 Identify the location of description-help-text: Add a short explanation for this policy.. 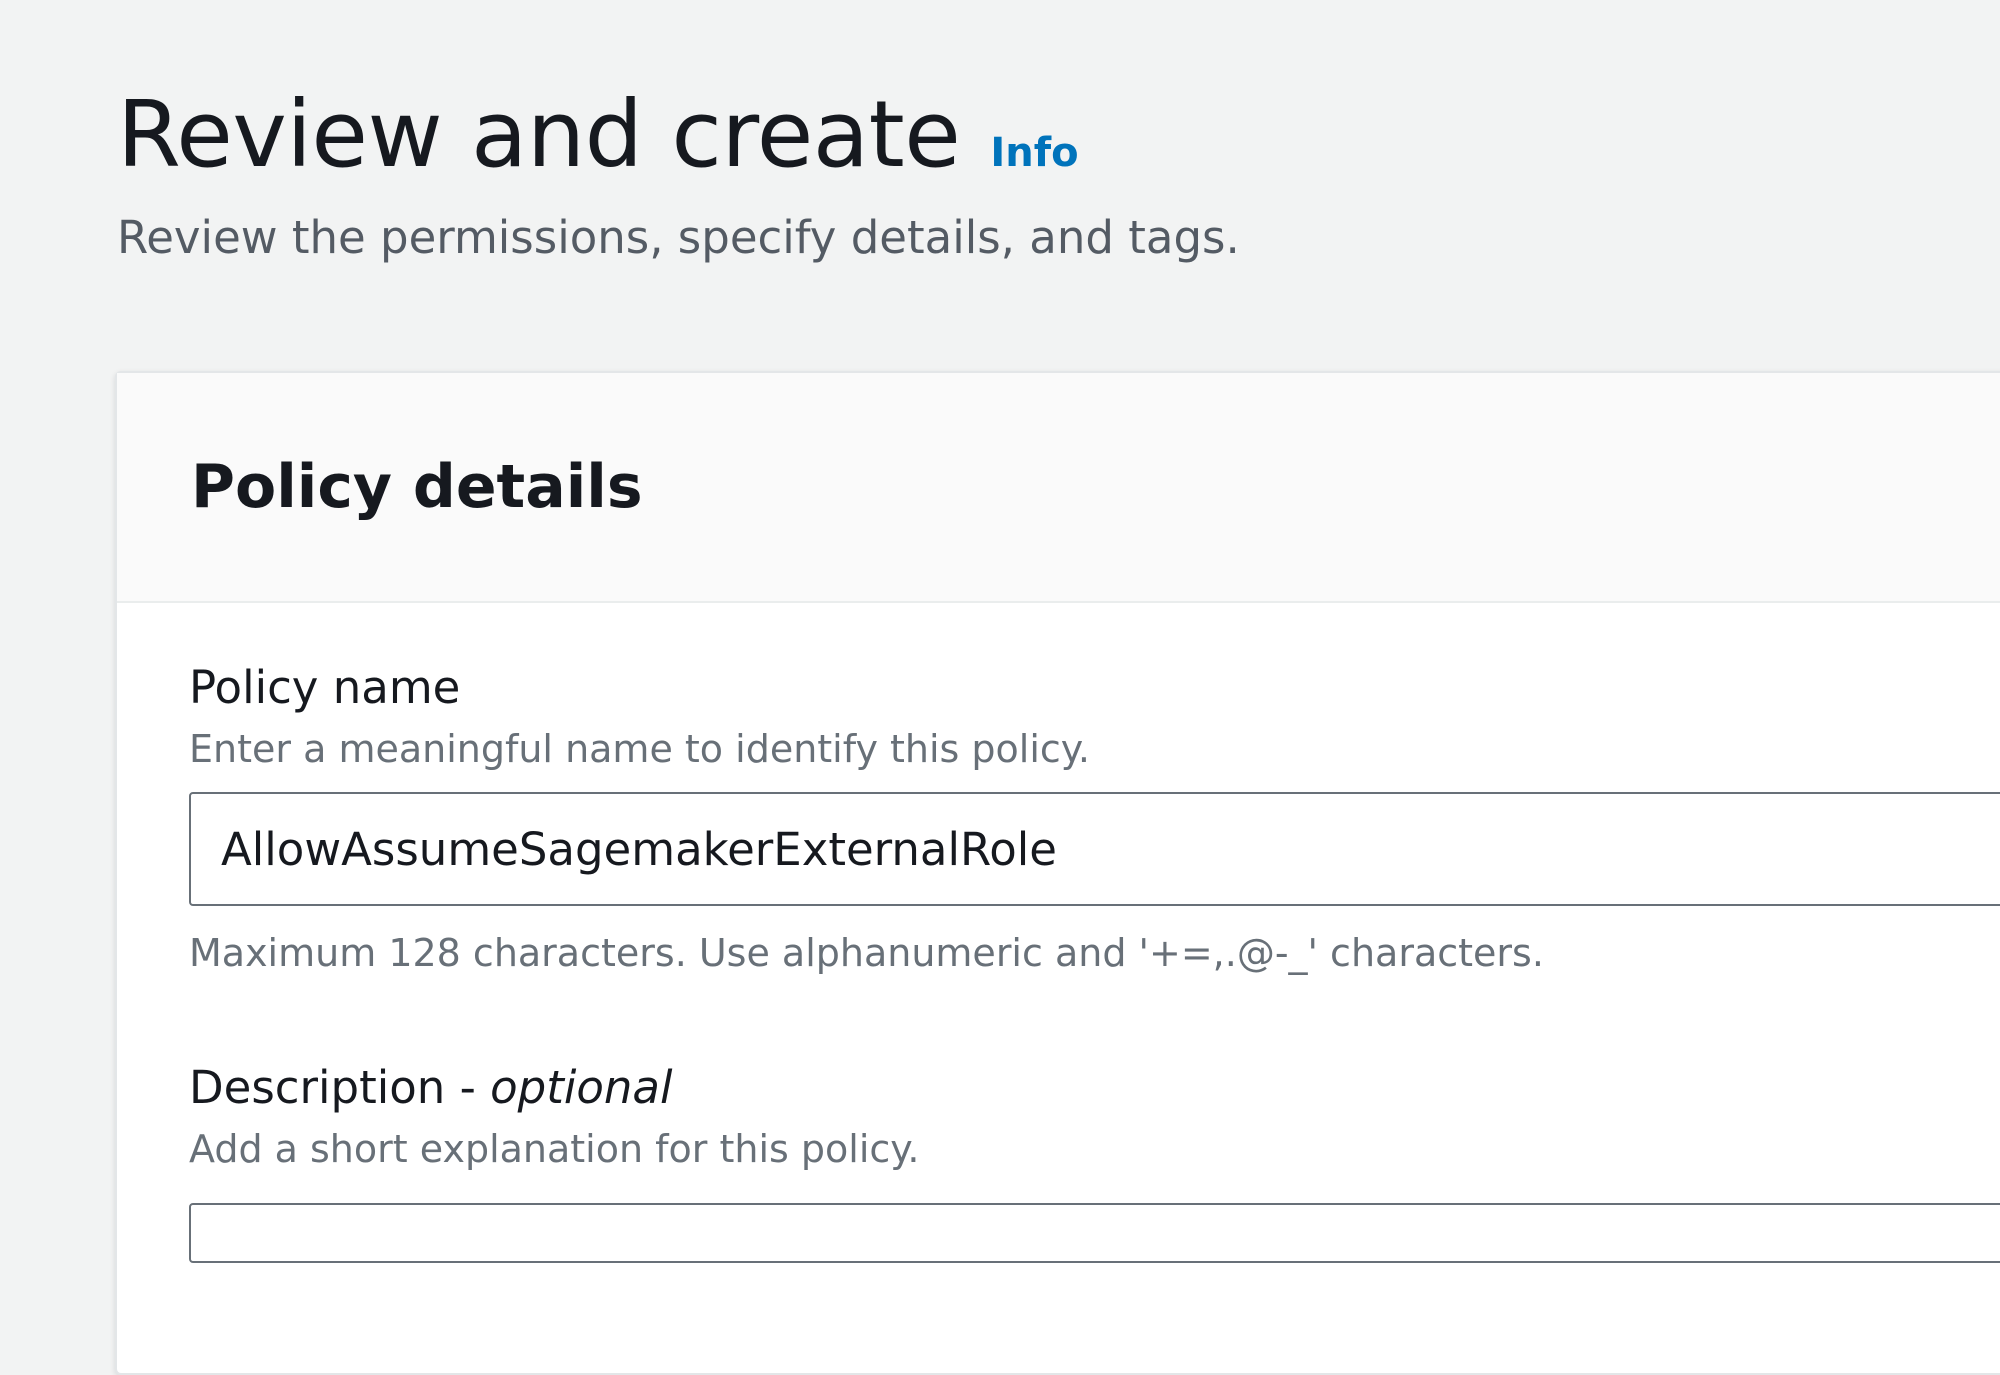
(554, 1149).